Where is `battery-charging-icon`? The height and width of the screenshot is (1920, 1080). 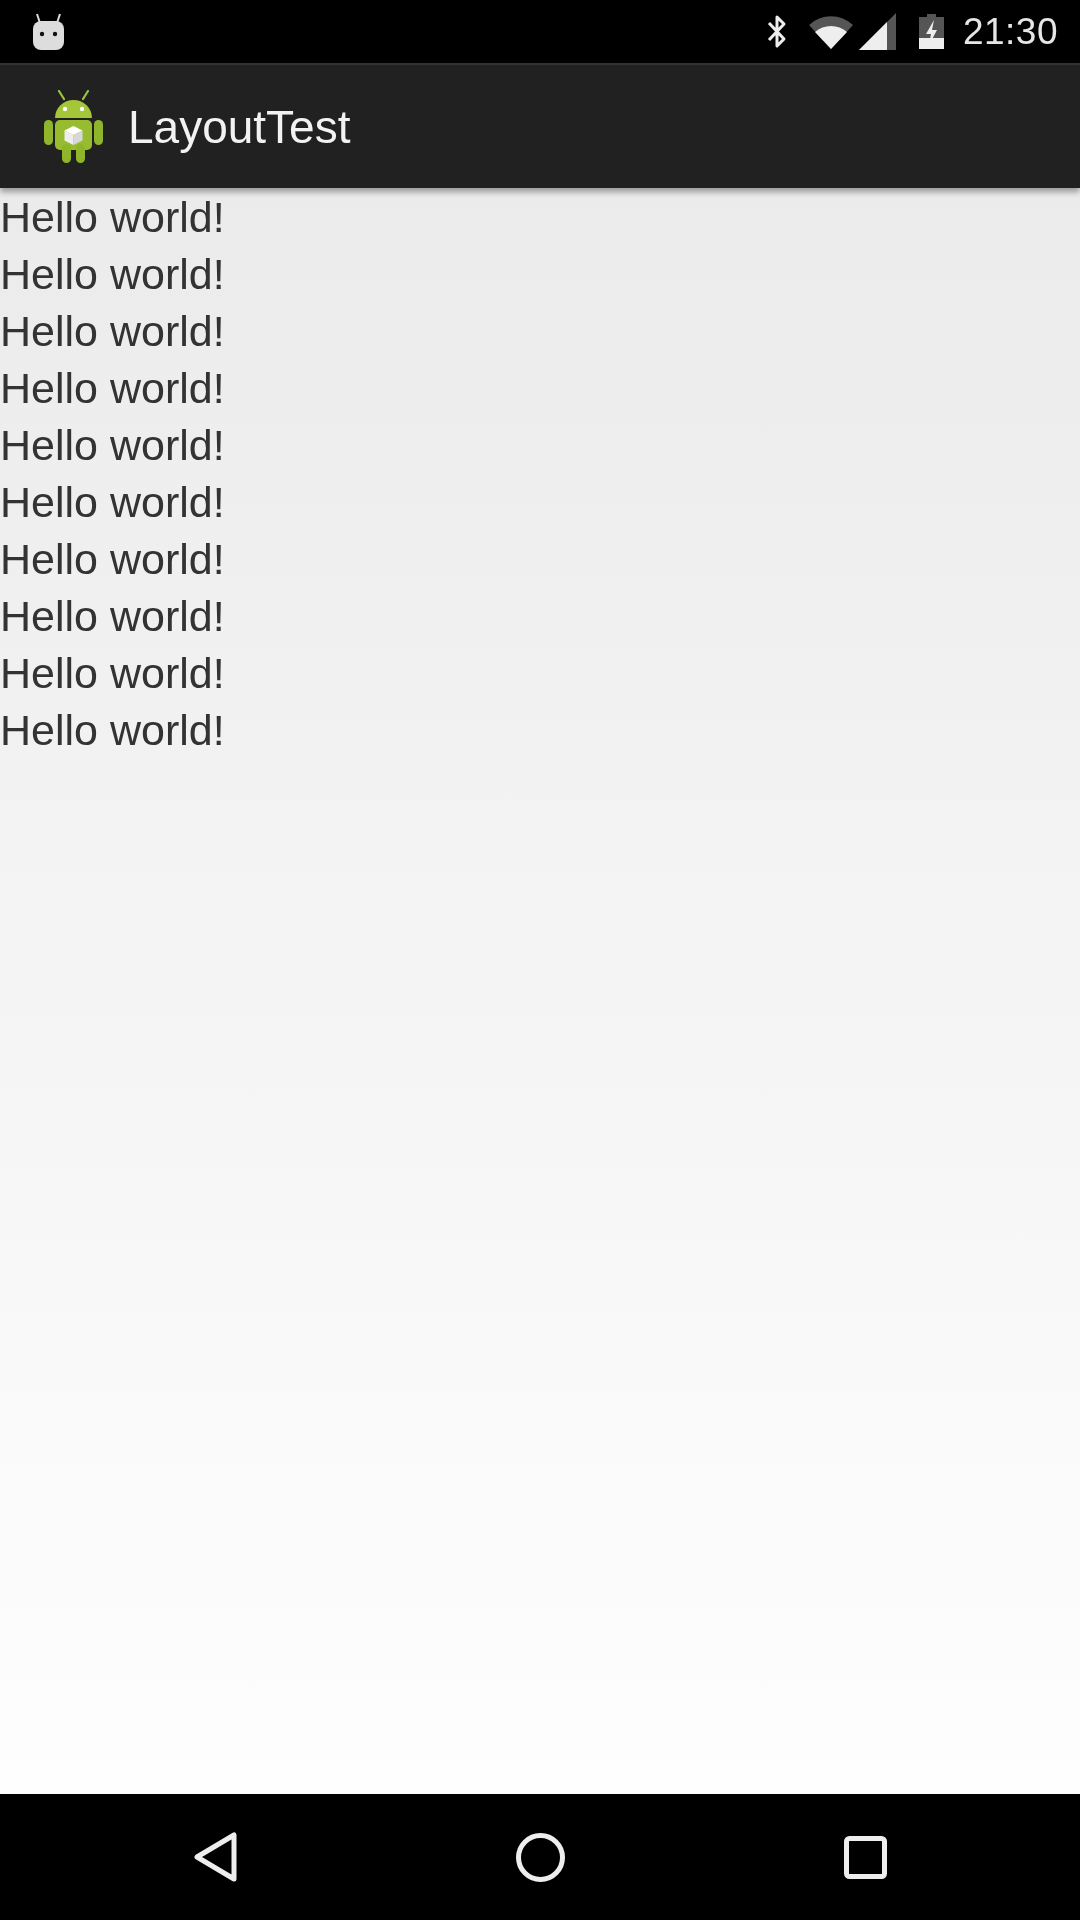
battery-charging-icon is located at coordinates (931, 31).